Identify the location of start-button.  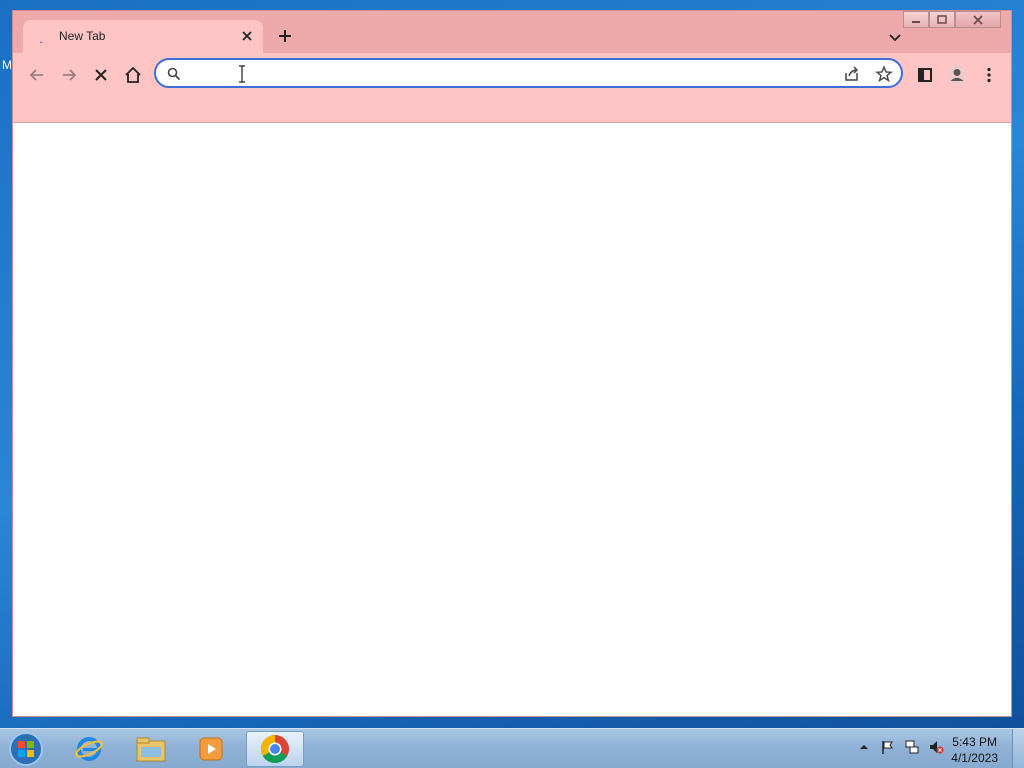
(26, 749).